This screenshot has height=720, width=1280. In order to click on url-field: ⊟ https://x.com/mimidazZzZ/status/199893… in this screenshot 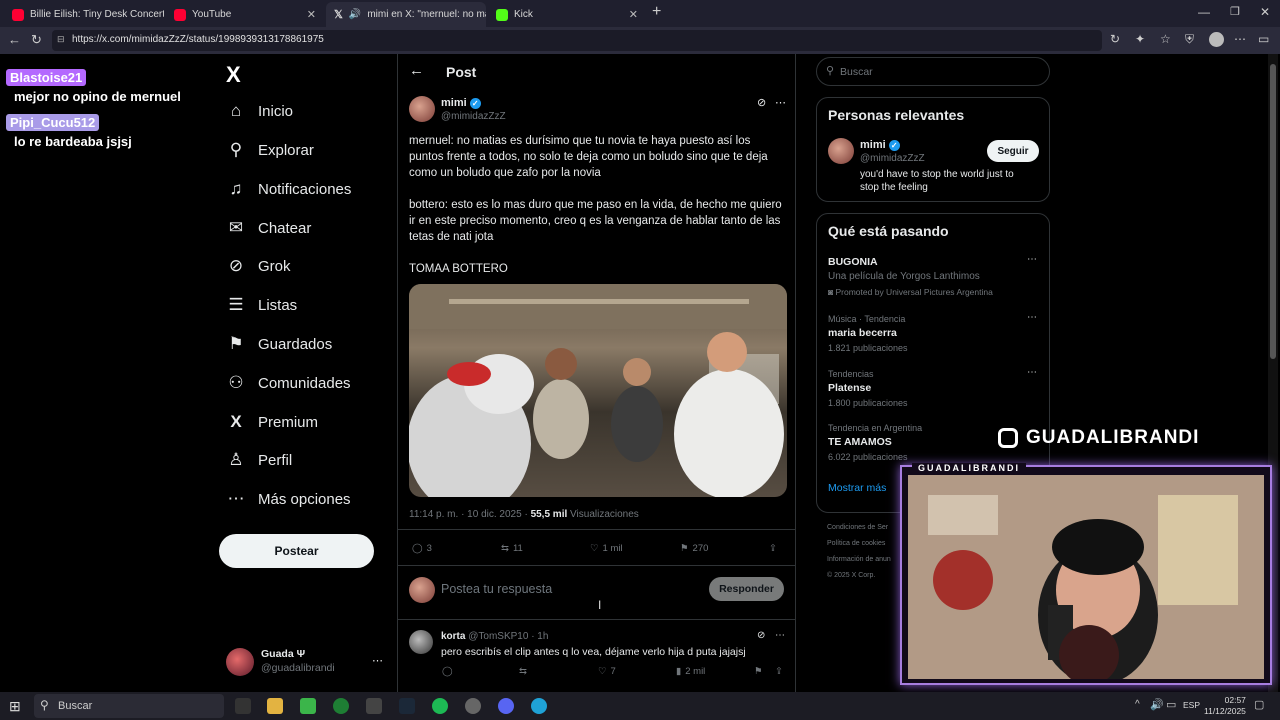, I will do `click(577, 40)`.